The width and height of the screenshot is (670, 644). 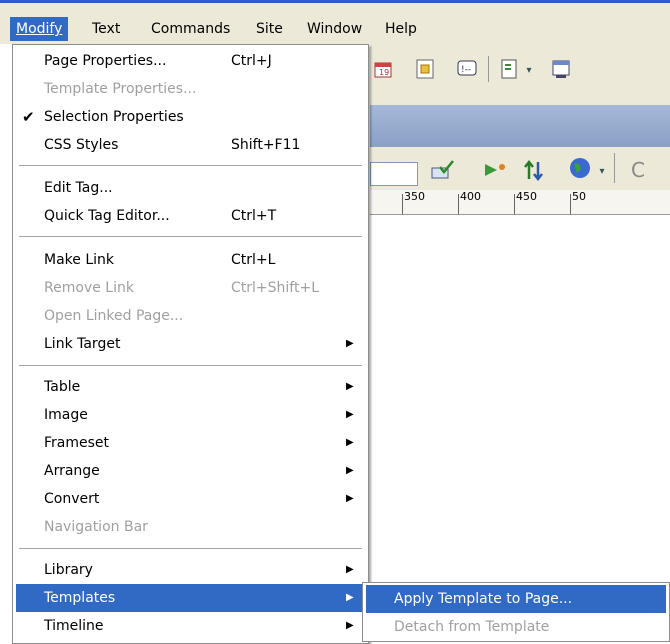 I want to click on menu-item-table: Table ▶, so click(x=190, y=387).